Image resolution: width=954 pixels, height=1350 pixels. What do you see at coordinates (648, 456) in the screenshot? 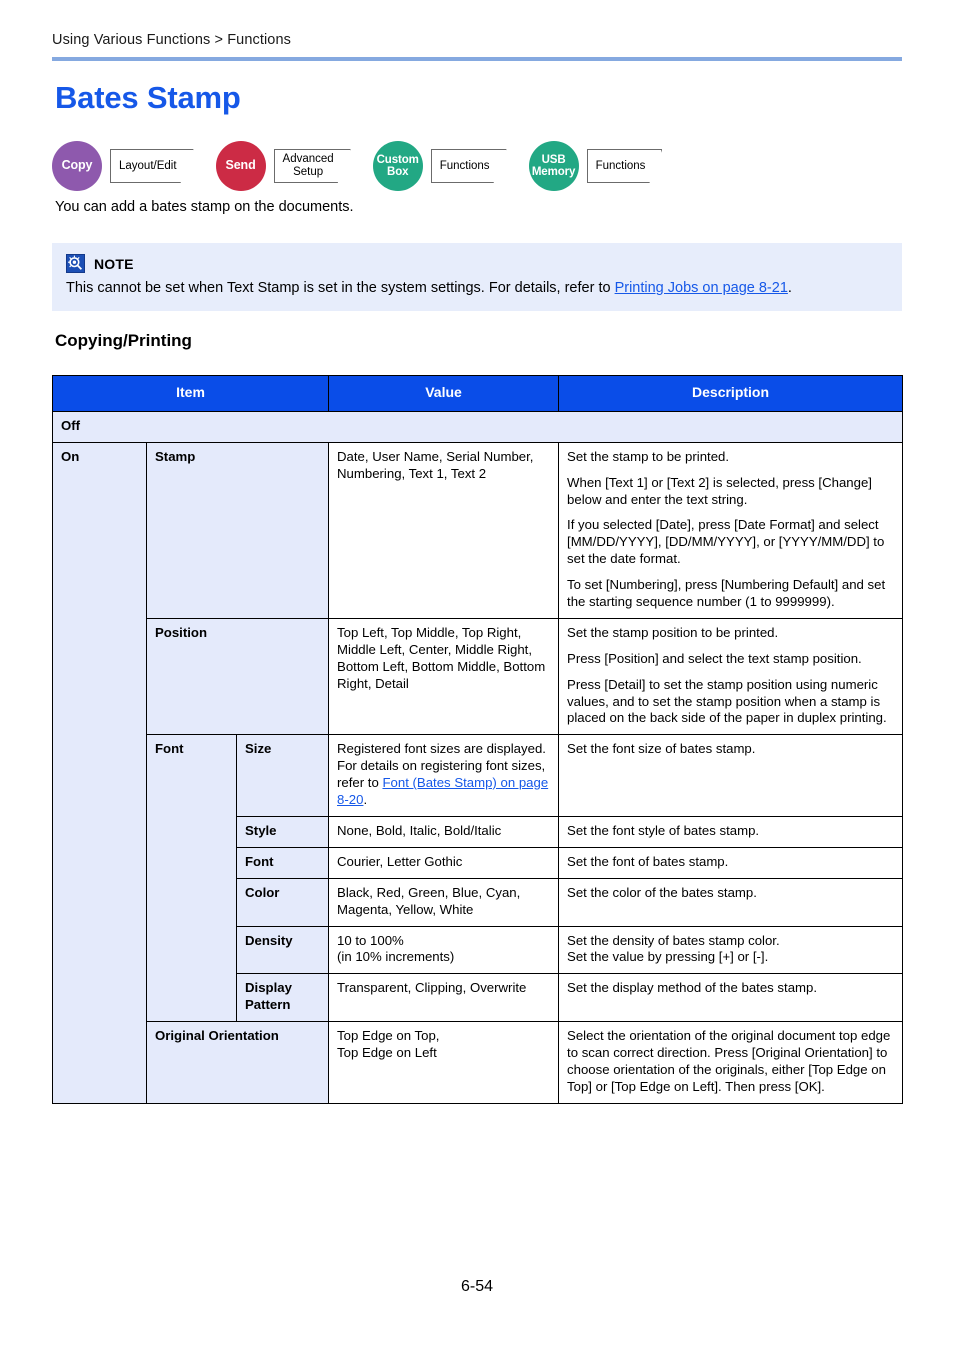
I see `description-stamp-p1: Set the stamp to be printed.` at bounding box center [648, 456].